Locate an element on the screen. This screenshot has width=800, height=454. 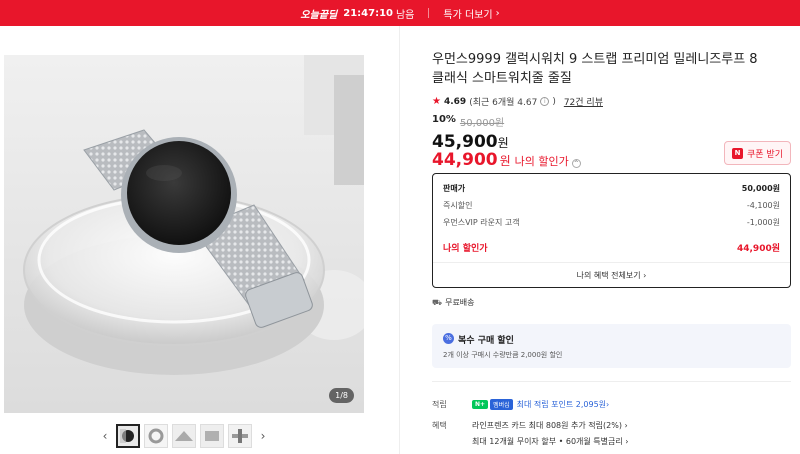
deal-timer-suffix: 남음 is located at coordinates (405, 15).